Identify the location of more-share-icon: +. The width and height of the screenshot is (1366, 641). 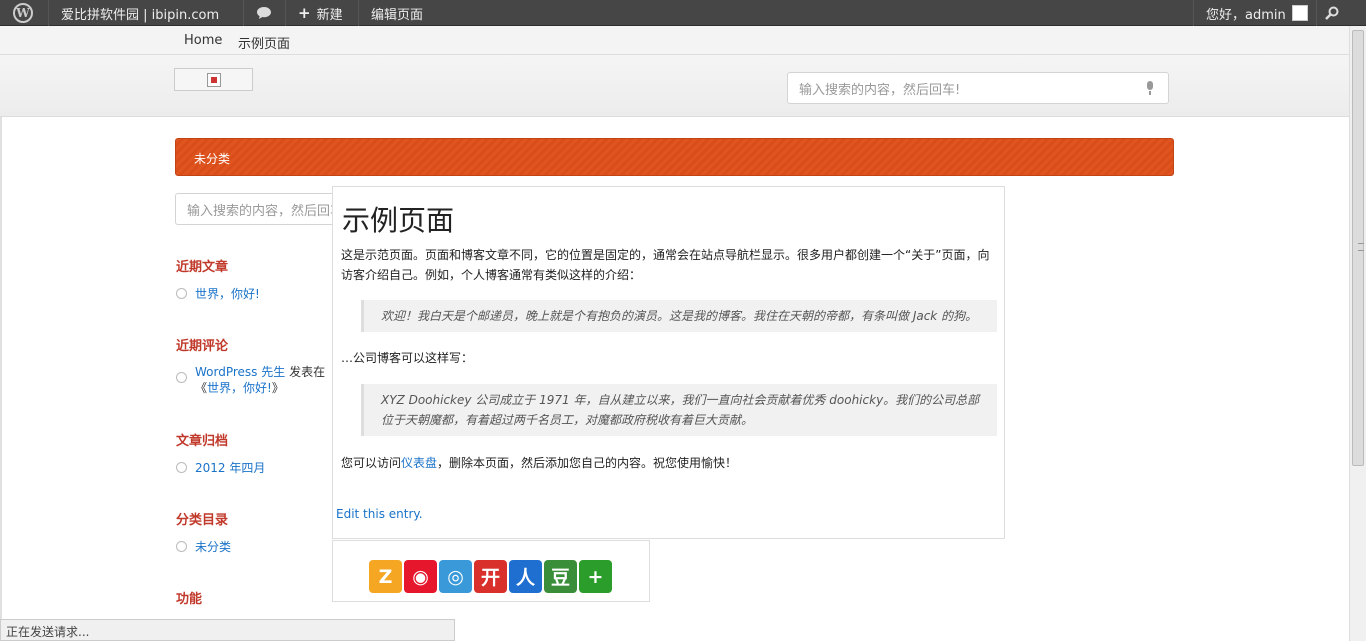
(595, 576).